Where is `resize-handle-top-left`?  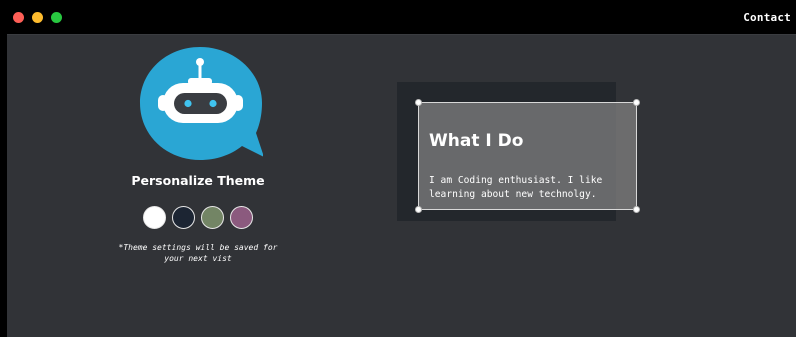 resize-handle-top-left is located at coordinates (418, 102).